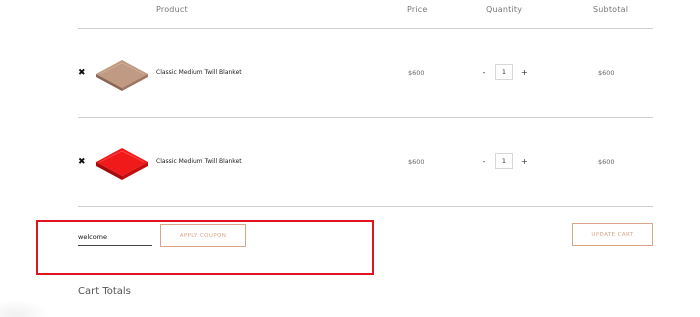 Image resolution: width=700 pixels, height=317 pixels. Describe the element at coordinates (611, 9) in the screenshot. I see `header-subtotal: Subtotal` at that location.